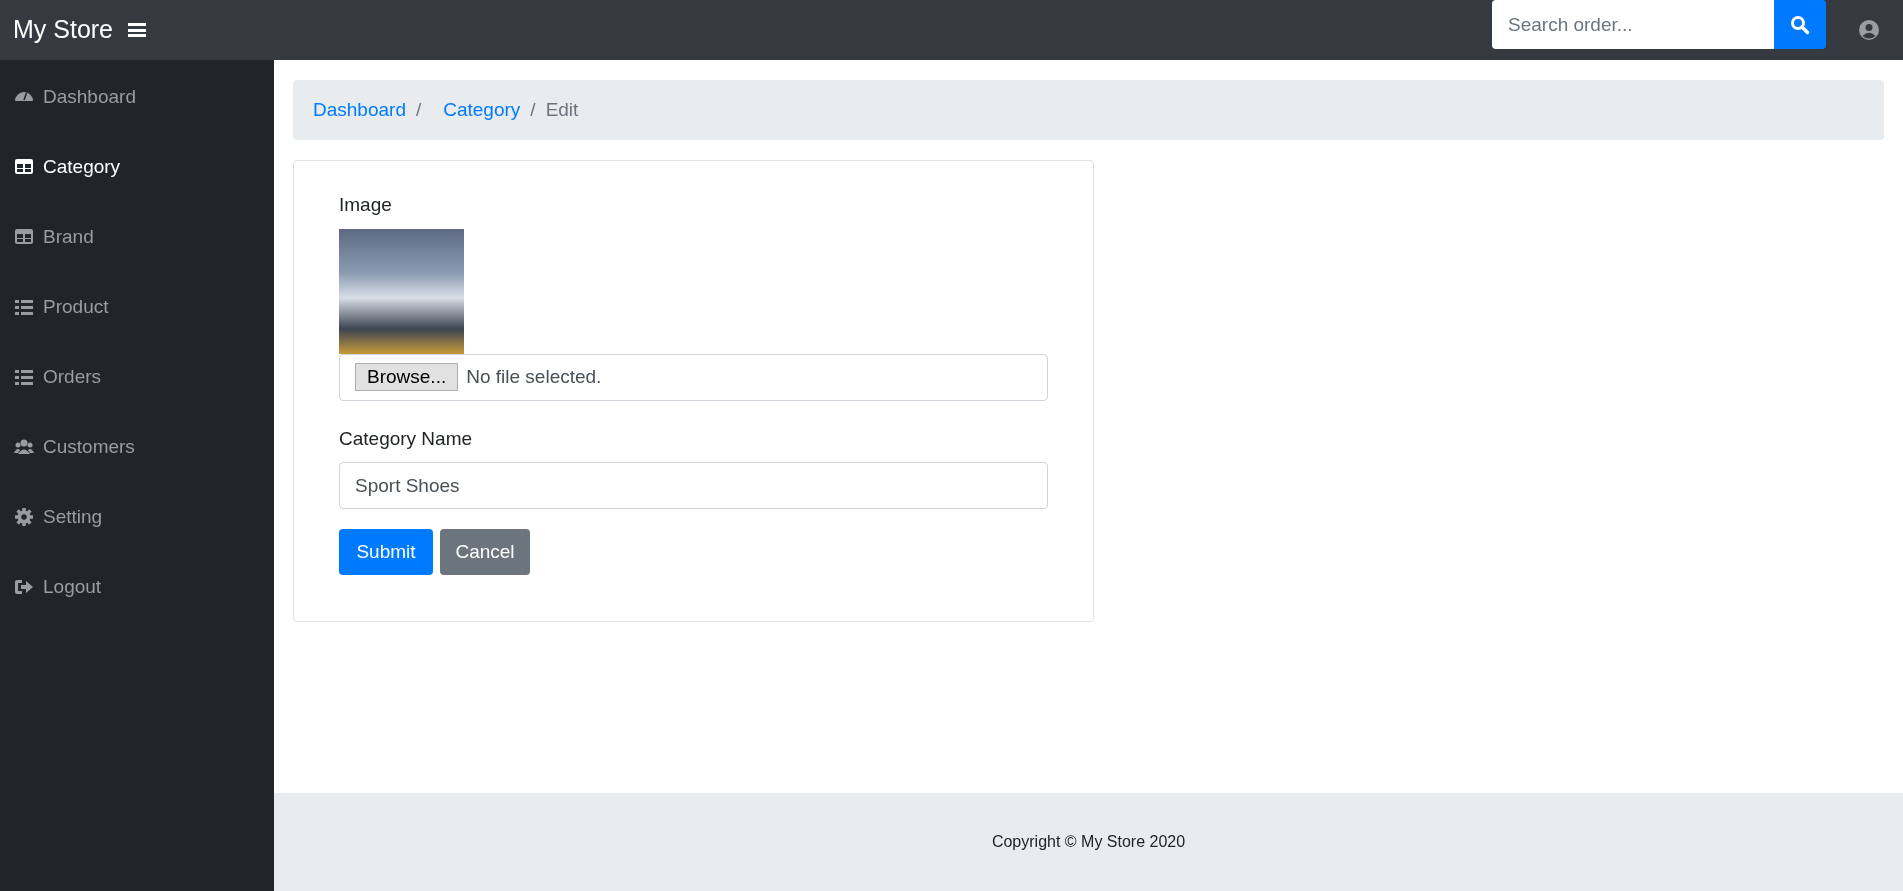 This screenshot has height=891, width=1903. I want to click on users-icon, so click(24, 447).